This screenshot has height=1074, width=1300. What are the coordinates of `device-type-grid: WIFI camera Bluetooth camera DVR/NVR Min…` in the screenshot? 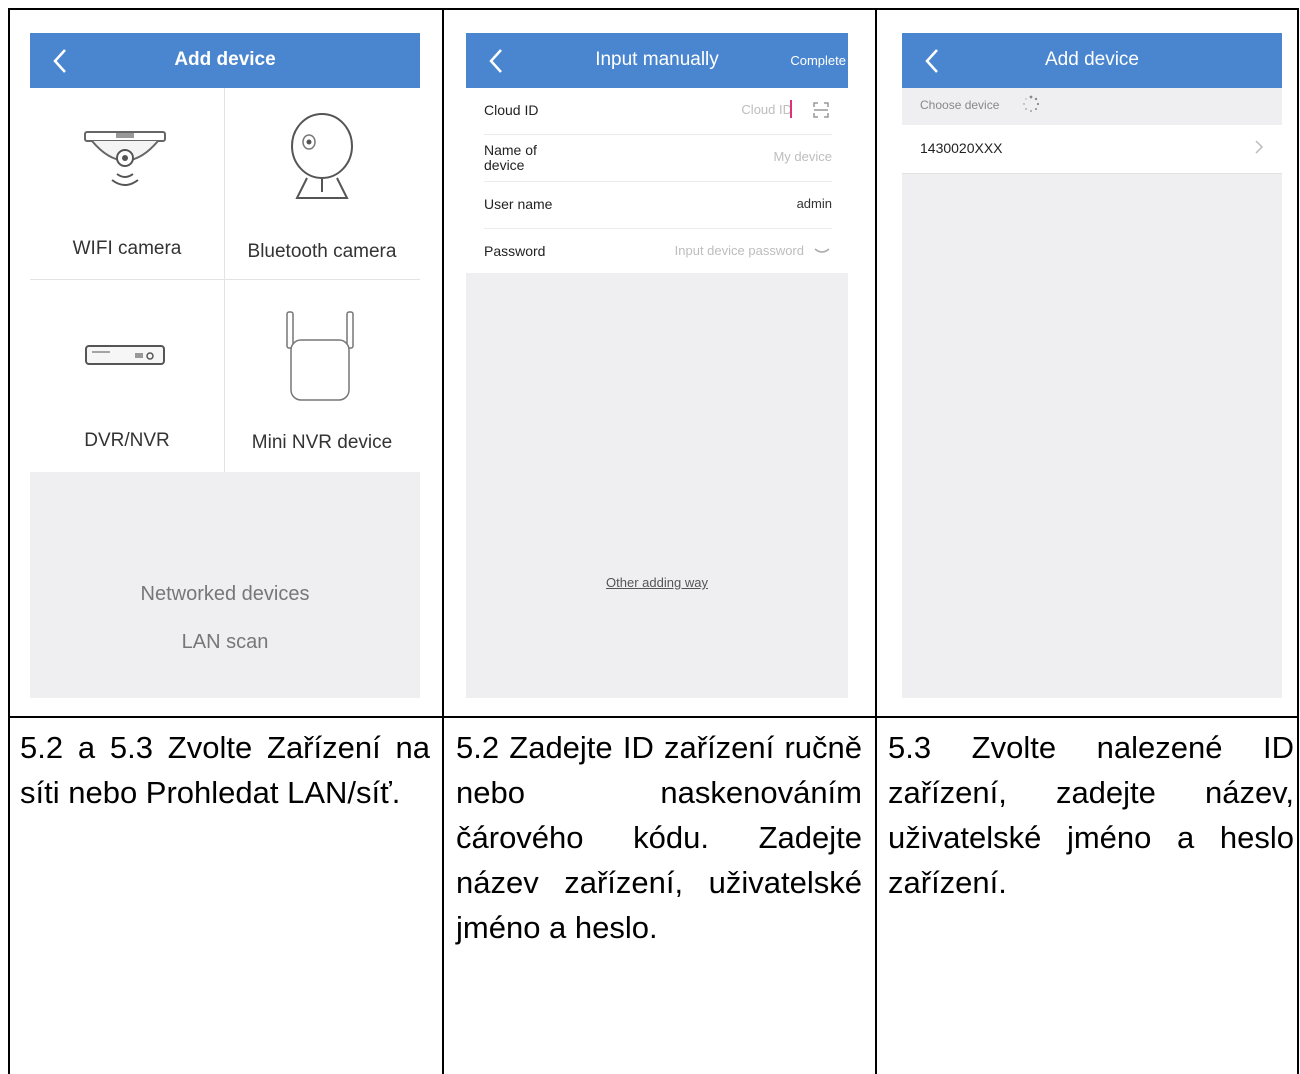 It's located at (225, 280).